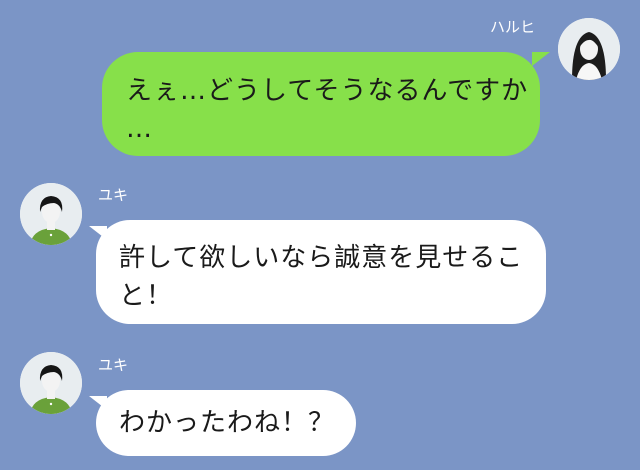  What do you see at coordinates (589, 49) in the screenshot?
I see `woman-avatar-icon` at bounding box center [589, 49].